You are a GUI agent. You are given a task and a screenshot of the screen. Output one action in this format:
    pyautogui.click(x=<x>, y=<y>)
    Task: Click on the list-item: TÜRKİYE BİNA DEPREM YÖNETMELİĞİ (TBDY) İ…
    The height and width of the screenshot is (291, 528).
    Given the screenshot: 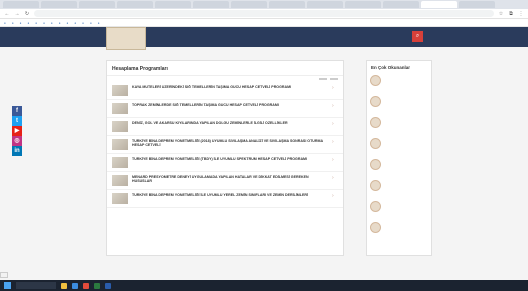 What is the action you would take?
    pyautogui.click(x=225, y=163)
    